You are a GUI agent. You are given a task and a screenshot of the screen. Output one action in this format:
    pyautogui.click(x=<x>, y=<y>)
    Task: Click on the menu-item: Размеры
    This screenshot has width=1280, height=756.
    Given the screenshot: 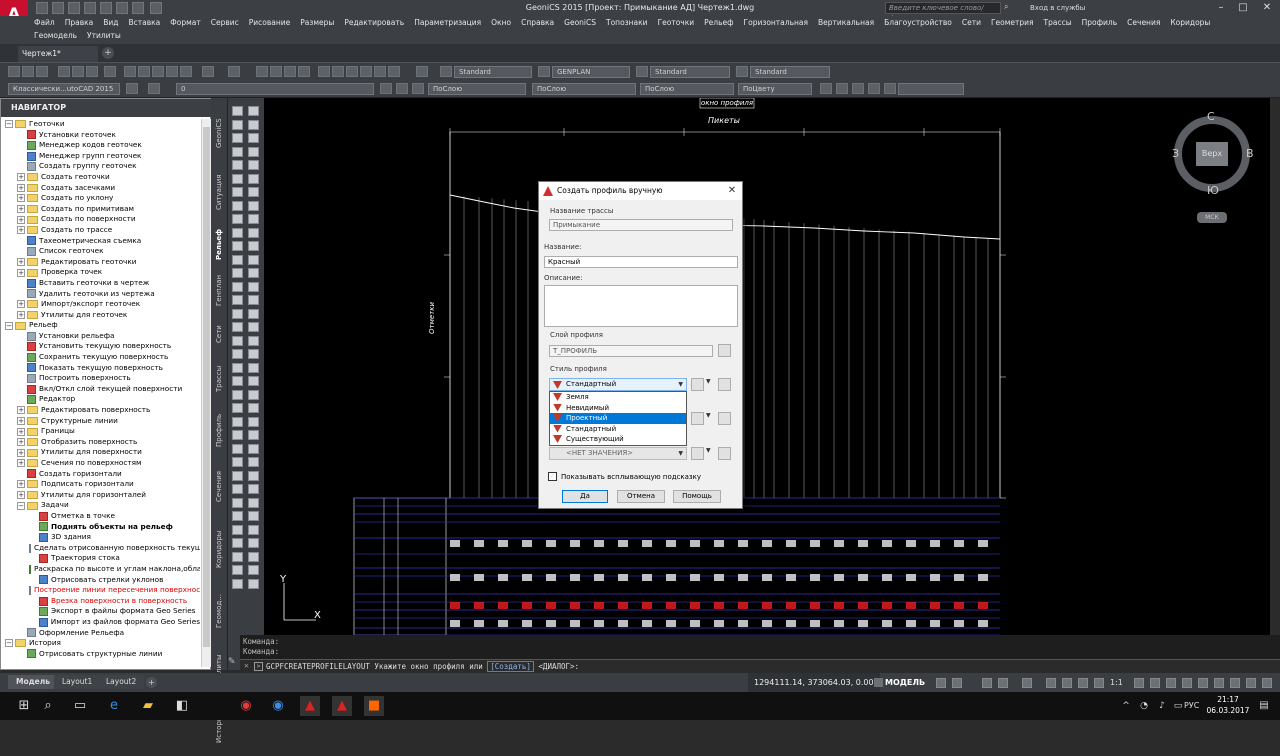 What is the action you would take?
    pyautogui.click(x=317, y=22)
    